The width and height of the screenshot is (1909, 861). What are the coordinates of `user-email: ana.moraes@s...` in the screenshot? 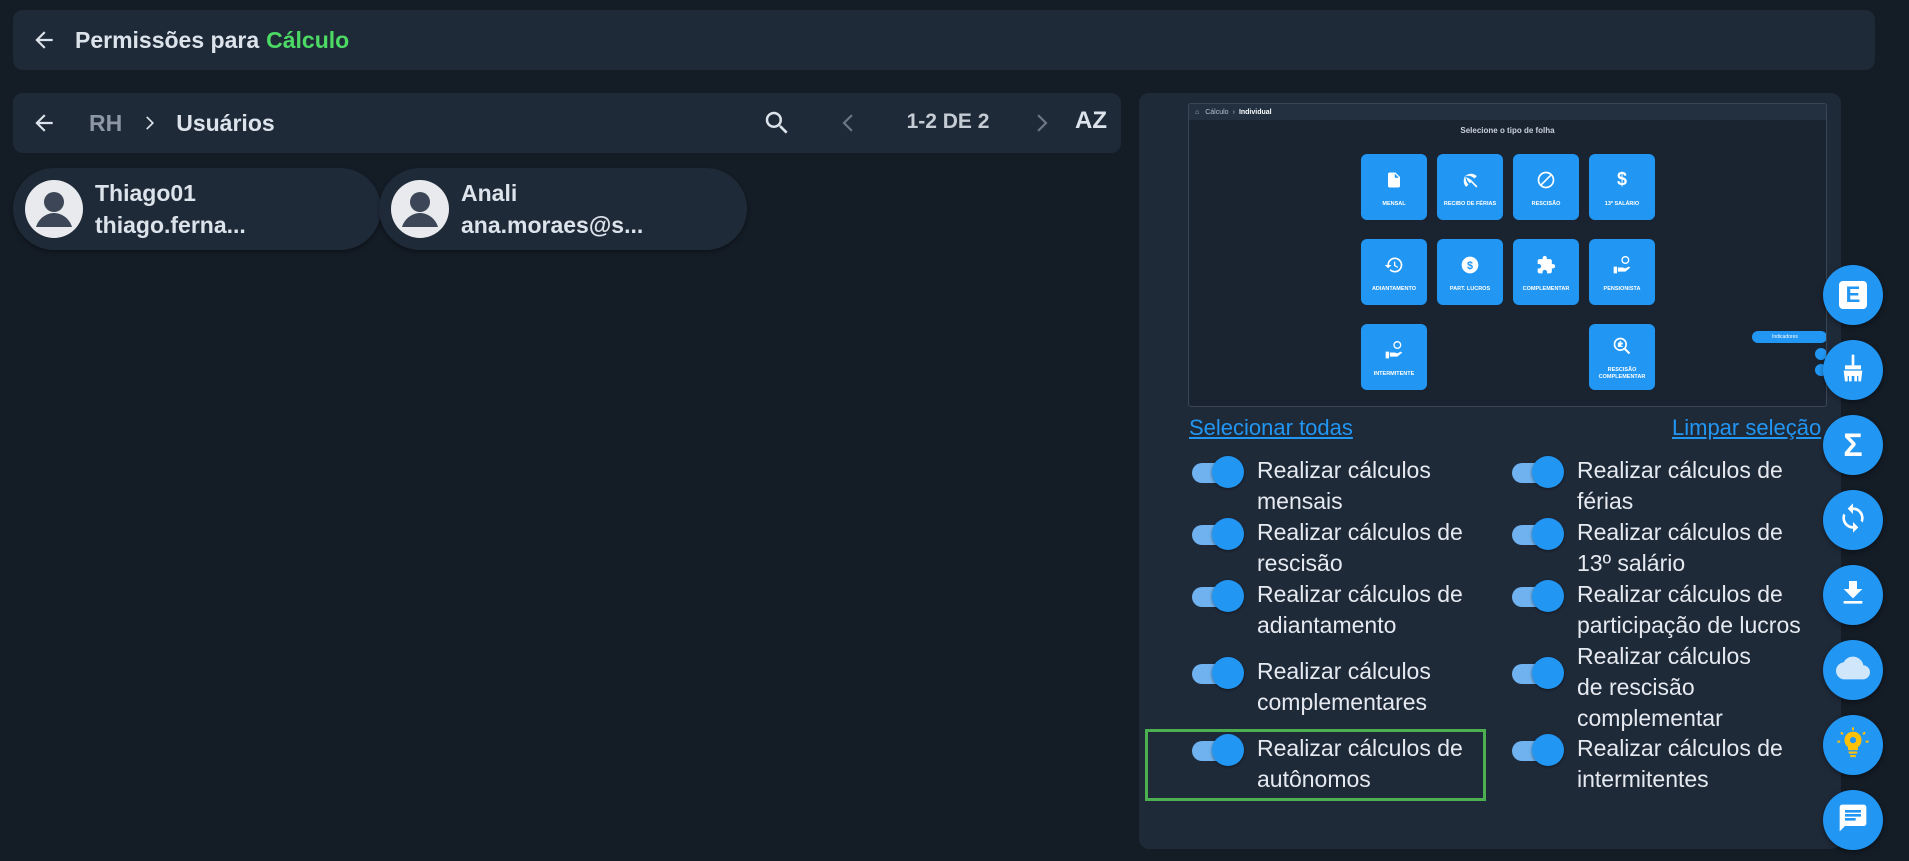 It's located at (552, 225).